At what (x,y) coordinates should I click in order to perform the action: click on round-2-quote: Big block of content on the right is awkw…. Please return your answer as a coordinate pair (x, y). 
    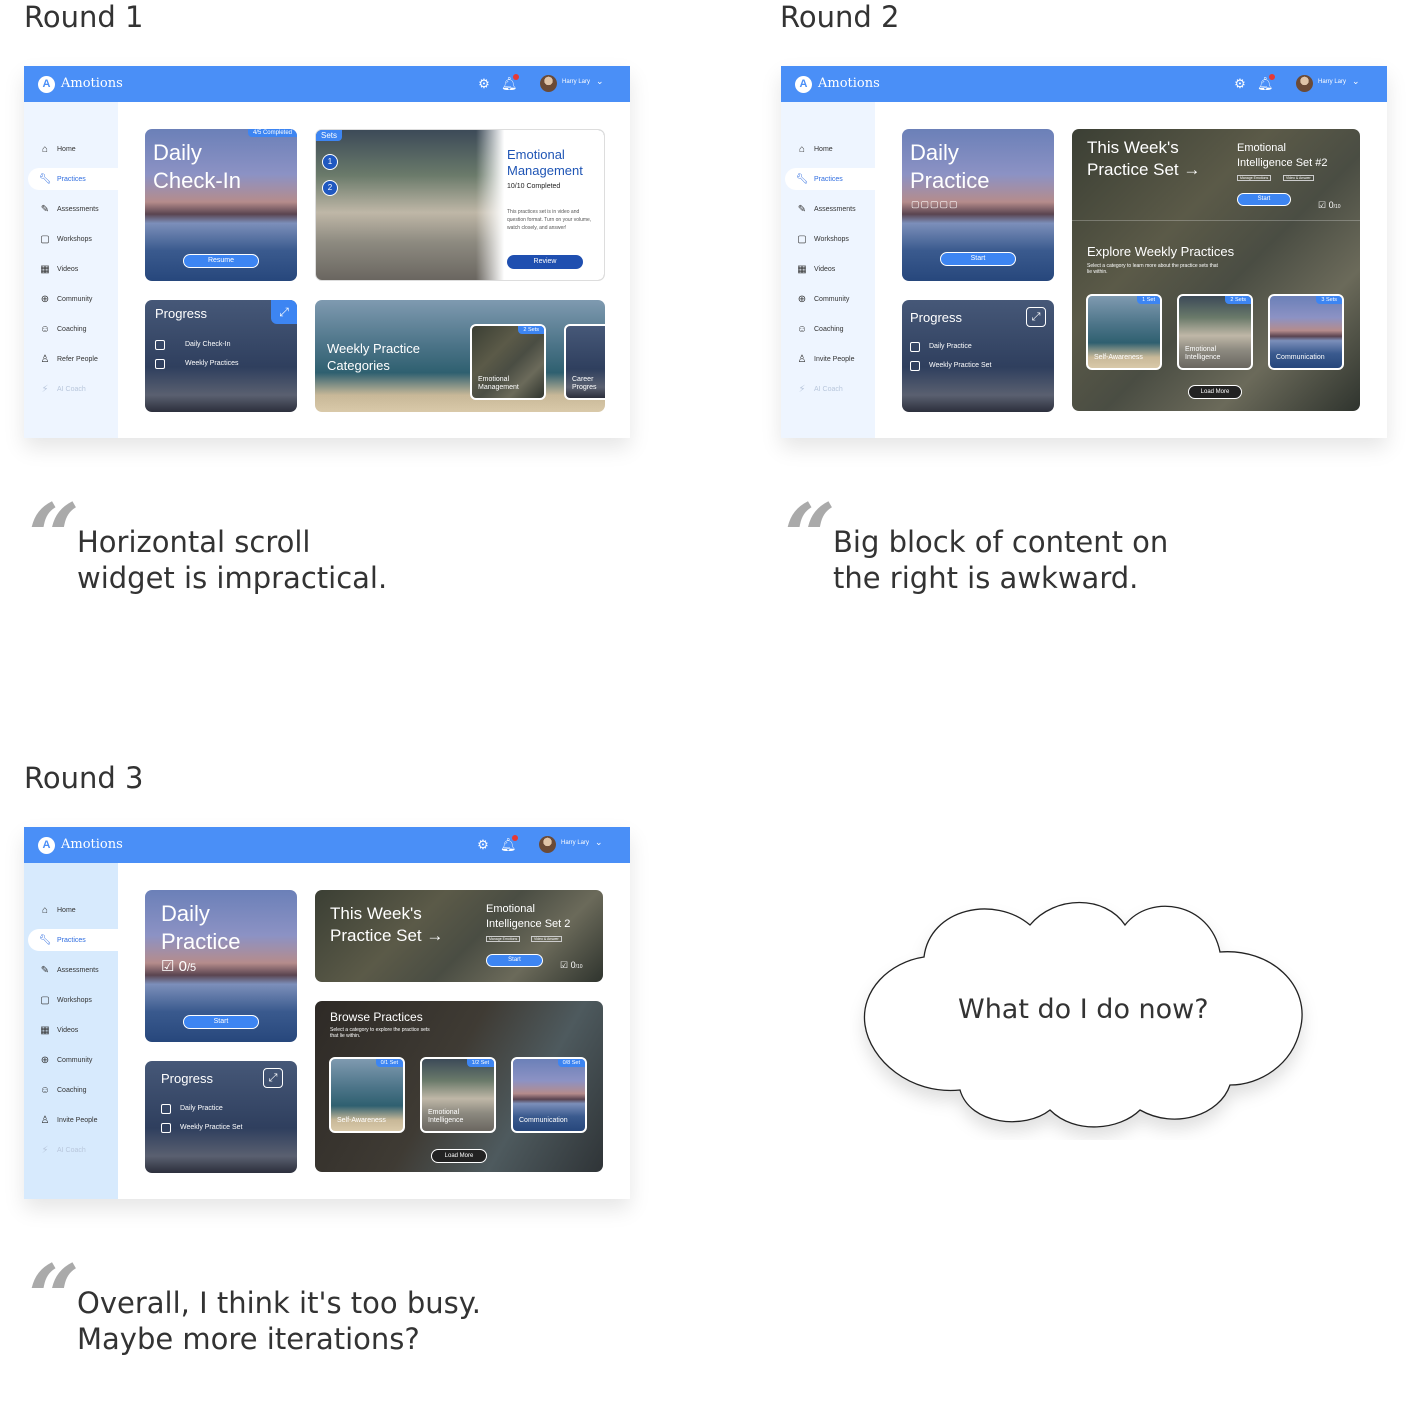
    Looking at the image, I should click on (1001, 560).